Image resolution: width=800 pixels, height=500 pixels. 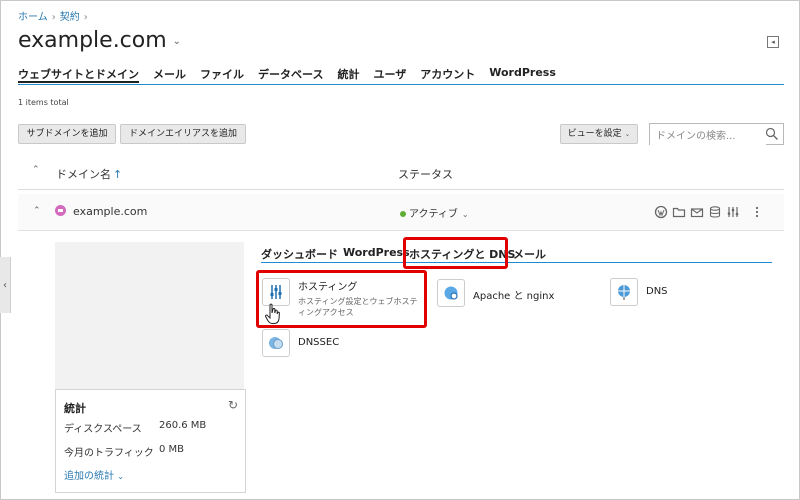 What do you see at coordinates (169, 74) in the screenshot?
I see `tab-mail: メール` at bounding box center [169, 74].